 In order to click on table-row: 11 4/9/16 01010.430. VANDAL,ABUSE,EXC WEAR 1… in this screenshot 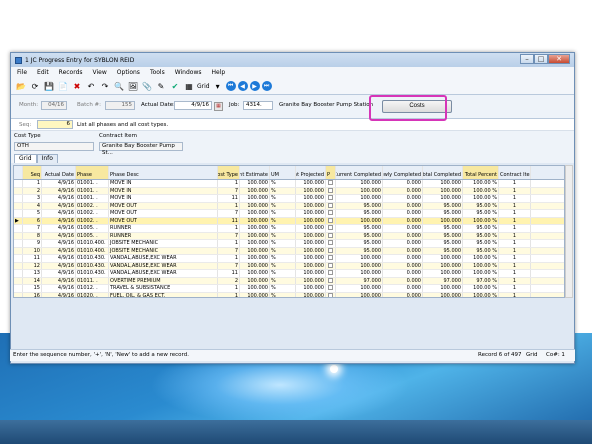, I will do `click(289, 259)`.